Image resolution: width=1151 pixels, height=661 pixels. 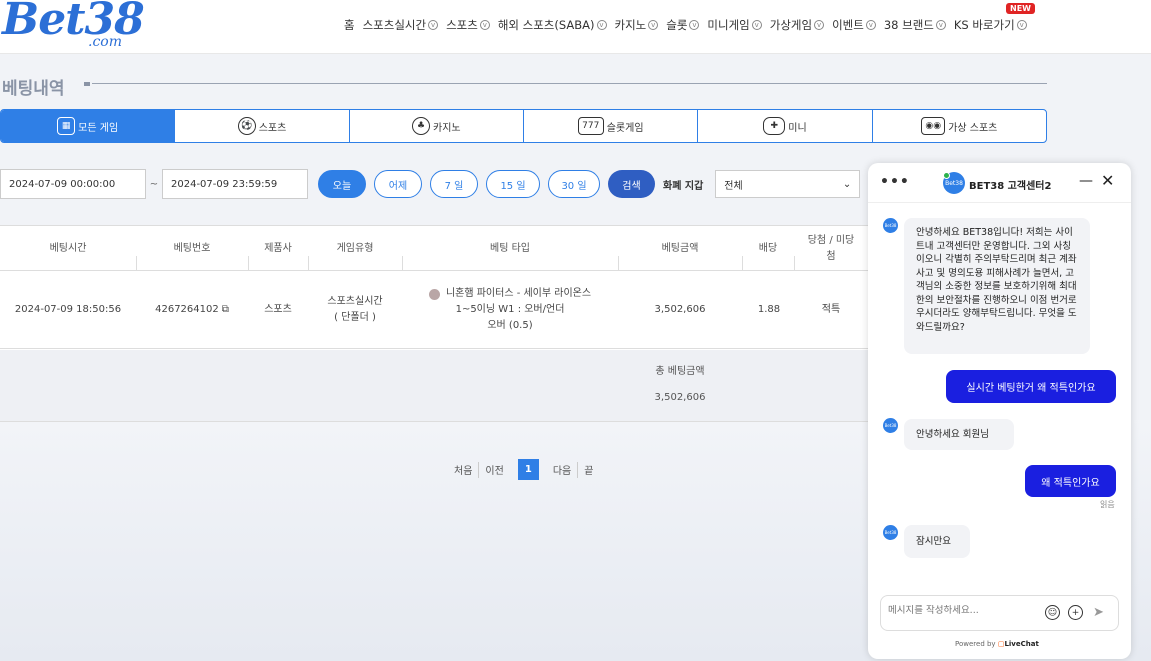 What do you see at coordinates (997, 644) in the screenshot?
I see `powered-by: Powered by ▢LiveChat` at bounding box center [997, 644].